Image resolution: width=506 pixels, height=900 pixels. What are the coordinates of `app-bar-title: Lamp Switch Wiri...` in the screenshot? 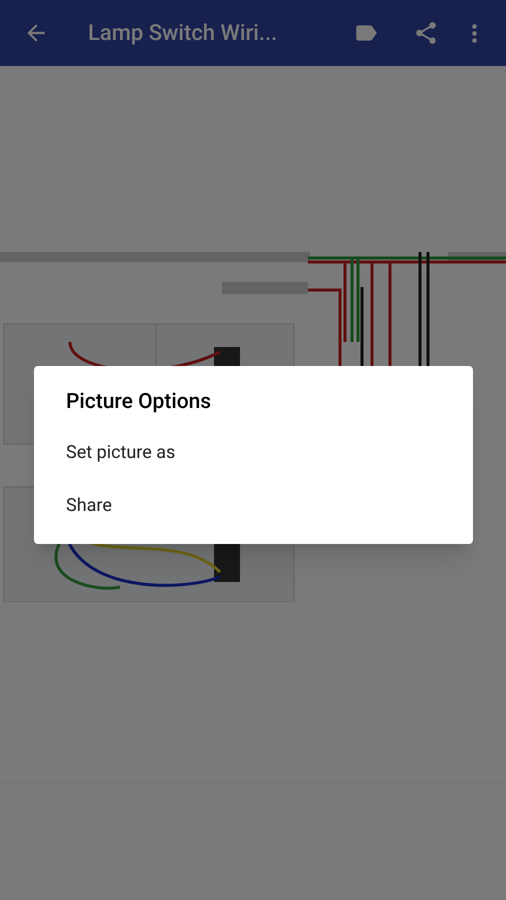 It's located at (183, 34).